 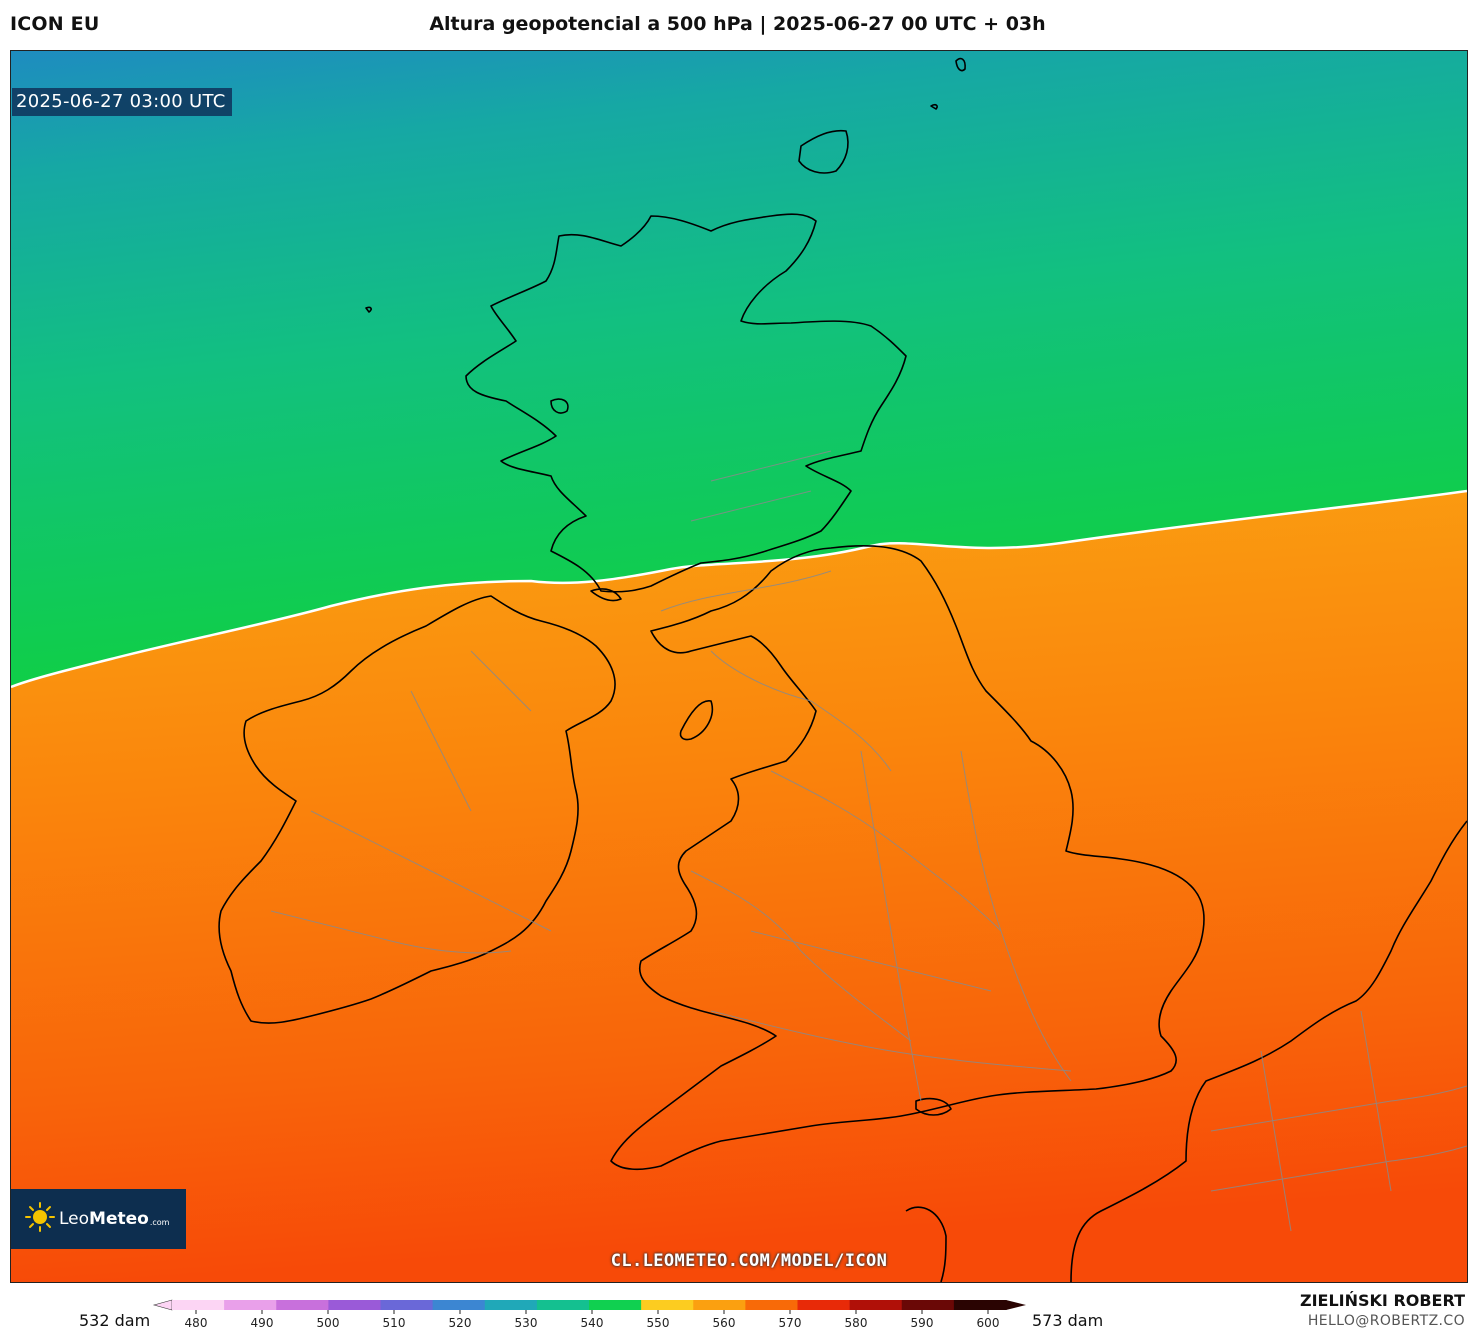 What do you see at coordinates (1068, 1320) in the screenshot?
I see `colorbar-max-label: 573 dam` at bounding box center [1068, 1320].